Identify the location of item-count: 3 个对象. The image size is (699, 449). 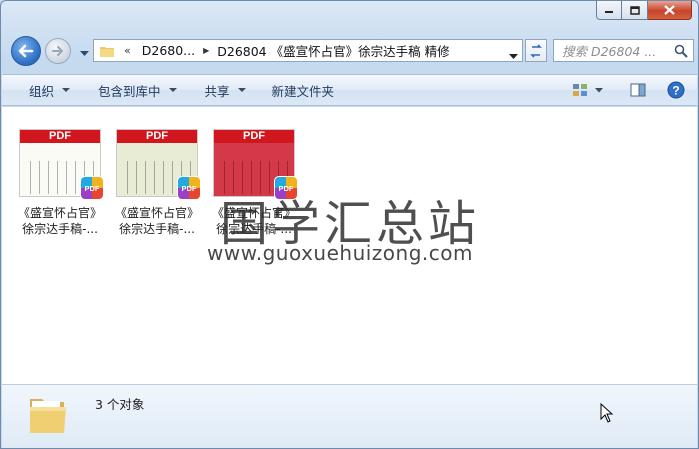
(120, 404).